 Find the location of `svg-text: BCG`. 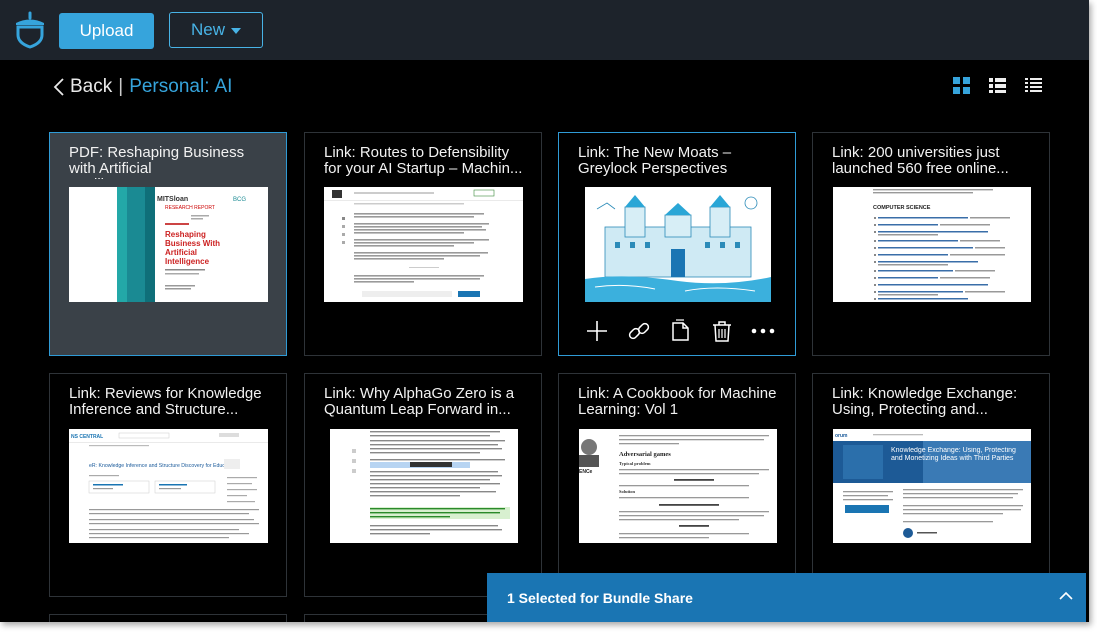

svg-text: BCG is located at coordinates (239, 200).